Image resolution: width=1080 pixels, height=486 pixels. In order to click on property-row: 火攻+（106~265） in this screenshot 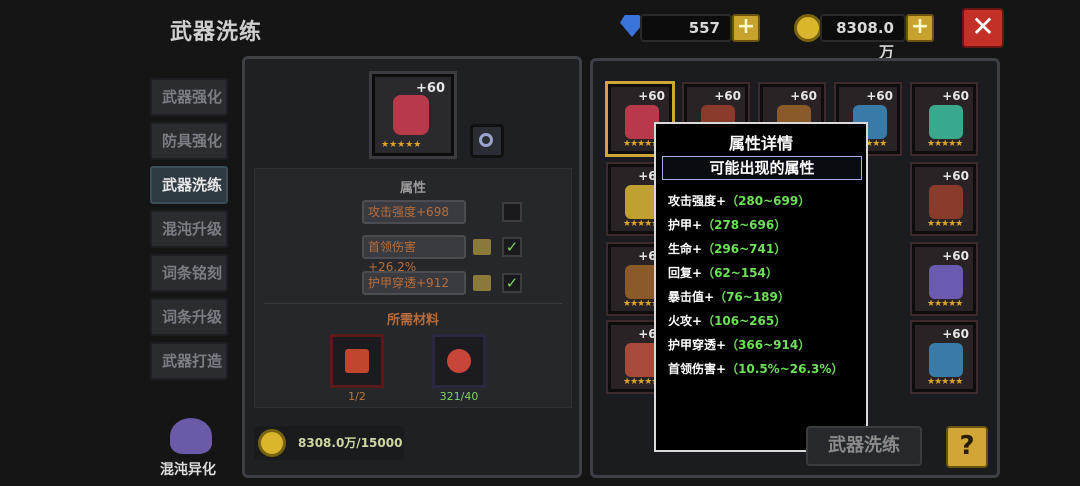, I will do `click(727, 320)`.